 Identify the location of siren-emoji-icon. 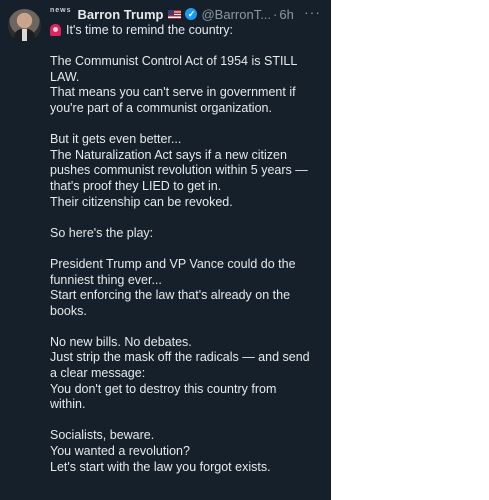
(55, 30).